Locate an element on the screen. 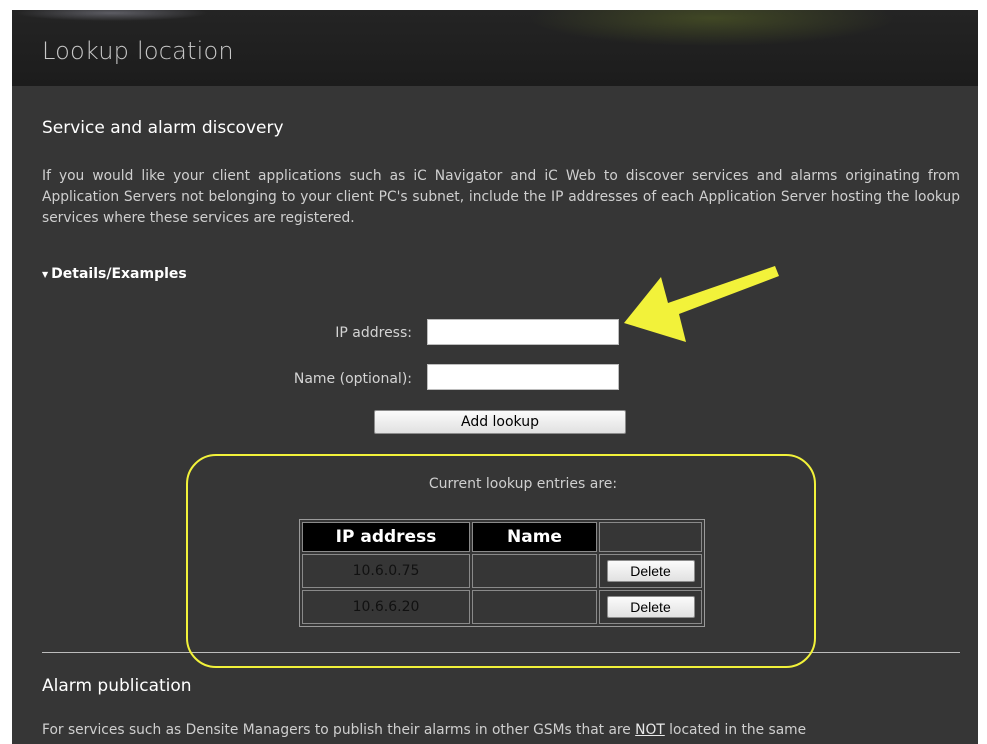 This screenshot has width=987, height=744. annotation-arrow is located at coordinates (701, 304).